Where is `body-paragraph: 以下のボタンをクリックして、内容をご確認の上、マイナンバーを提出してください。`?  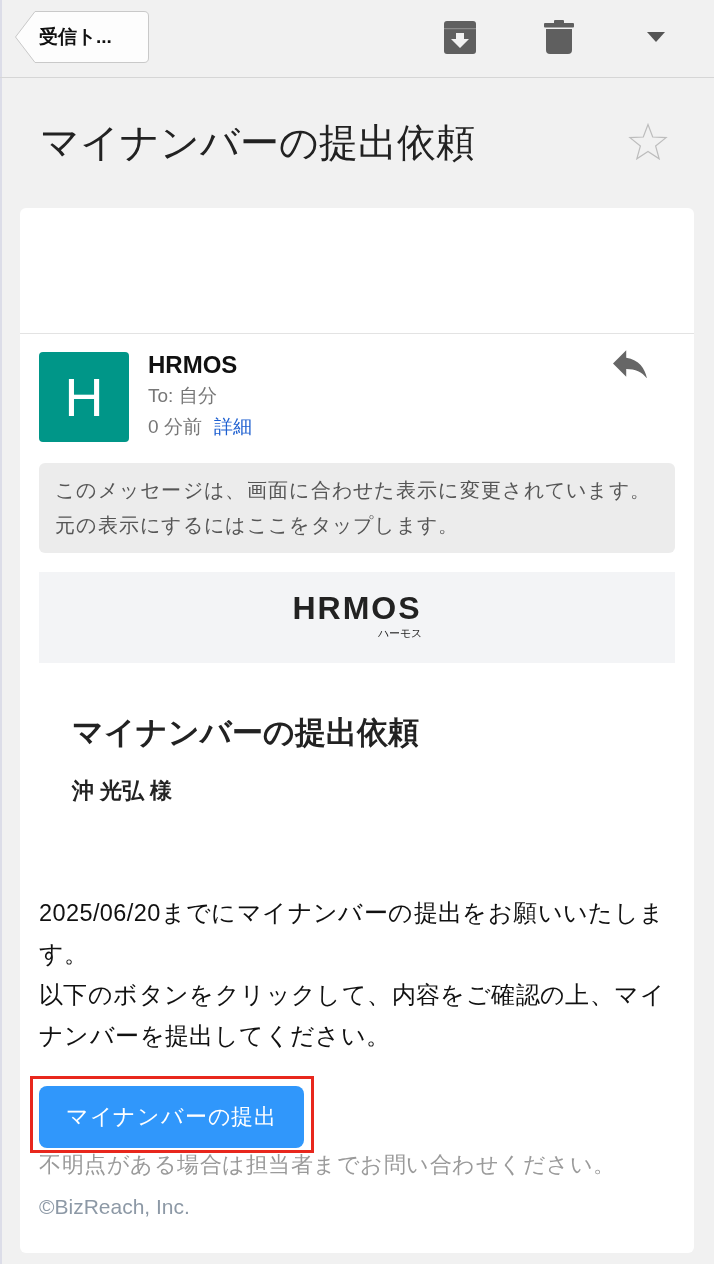 body-paragraph: 以下のボタンをクリックして、内容をご確認の上、マイナンバーを提出してください。 is located at coordinates (352, 1016).